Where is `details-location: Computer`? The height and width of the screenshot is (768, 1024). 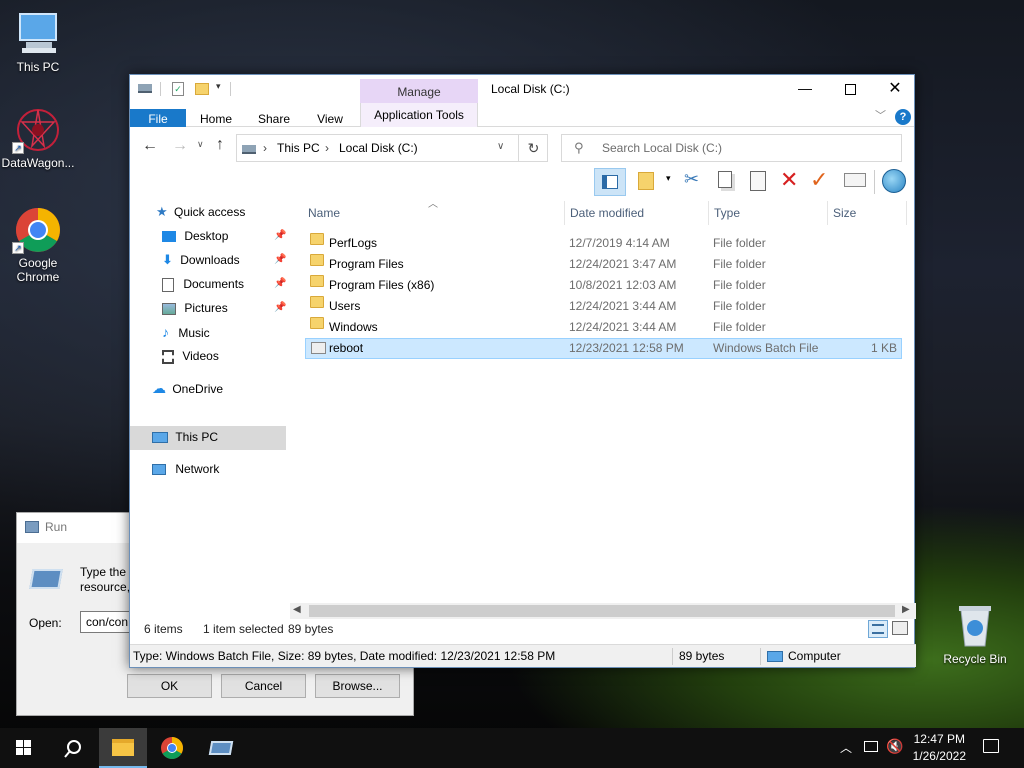 details-location: Computer is located at coordinates (814, 656).